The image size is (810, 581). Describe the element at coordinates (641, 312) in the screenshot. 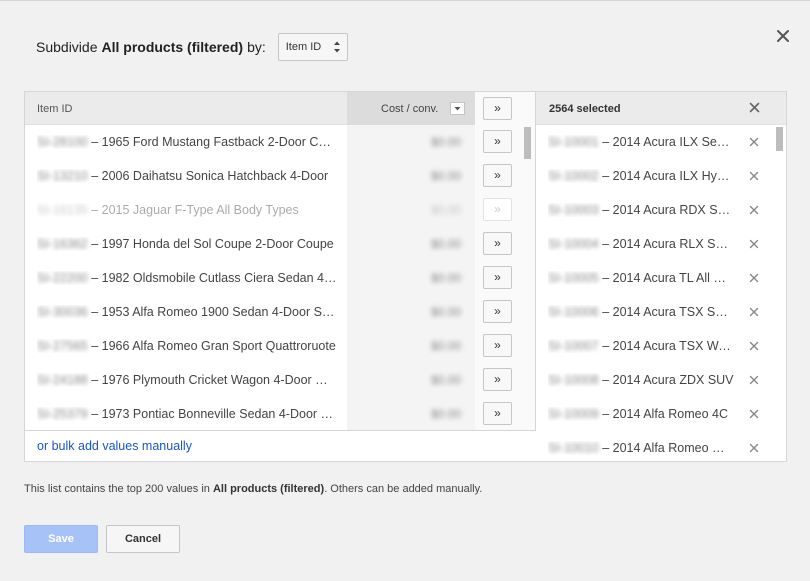

I see `selected-item-label: SI-10006 – 2014 Acura TSX Sedan` at that location.